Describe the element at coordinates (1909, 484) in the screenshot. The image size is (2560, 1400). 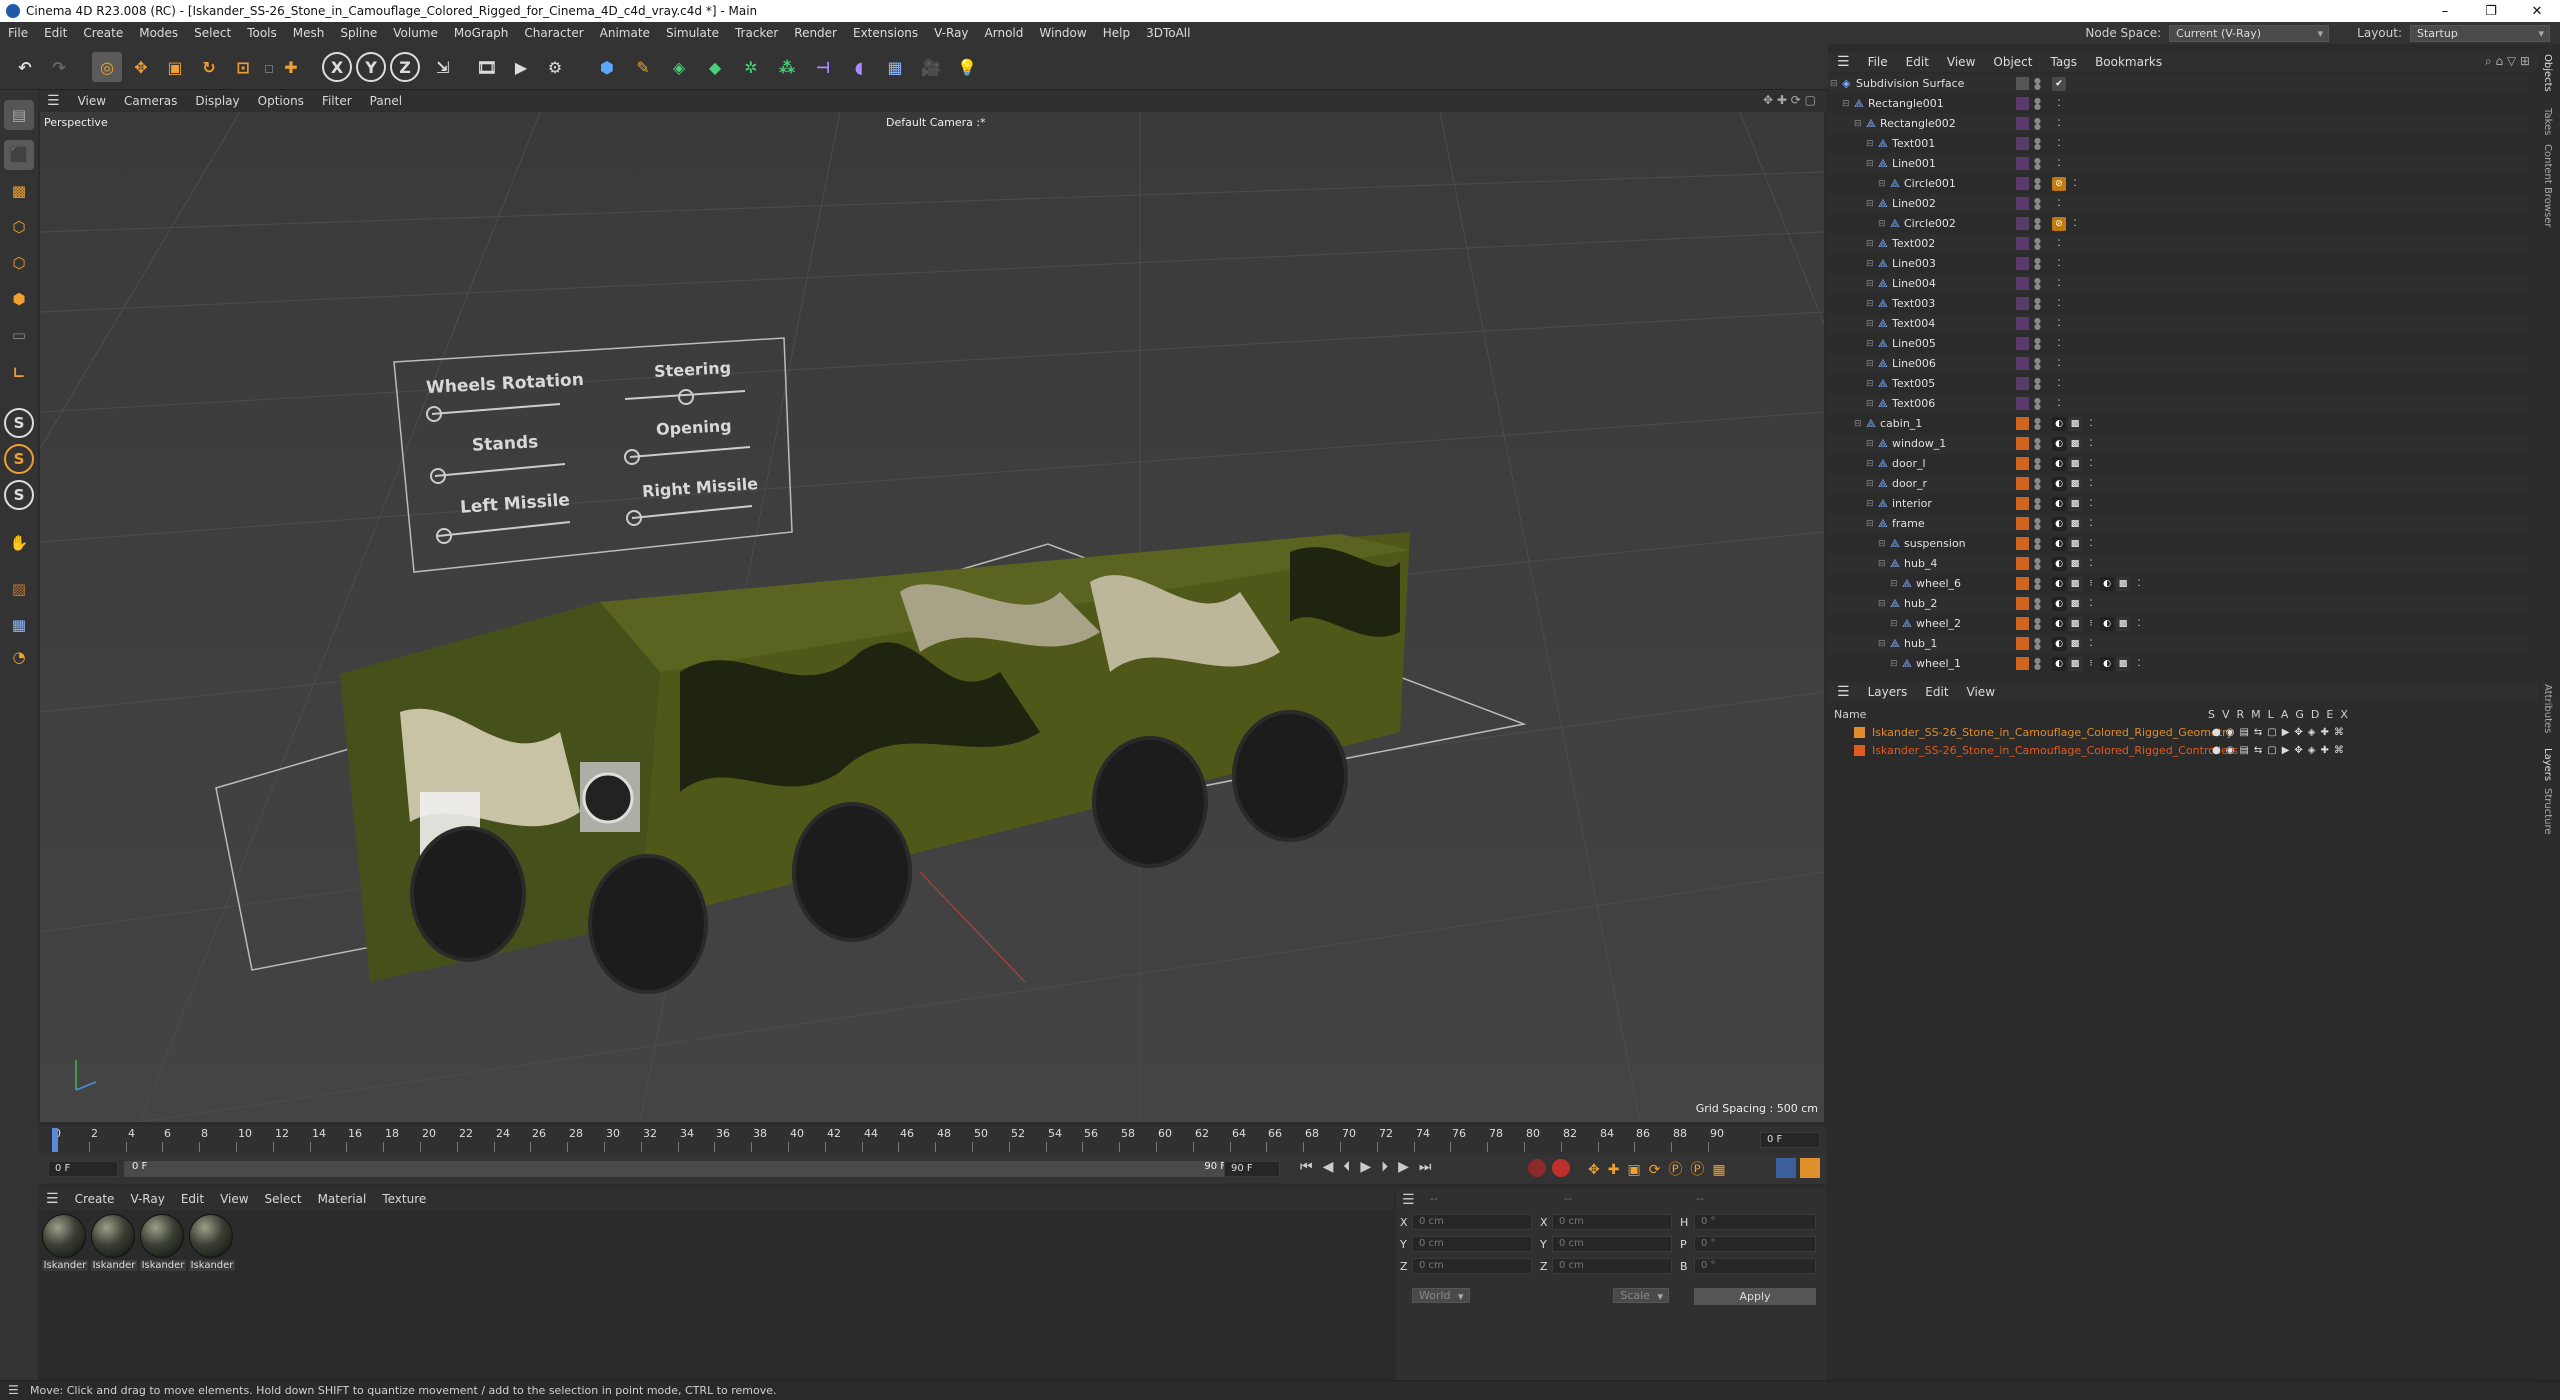
I see `object-name: door_r` at that location.